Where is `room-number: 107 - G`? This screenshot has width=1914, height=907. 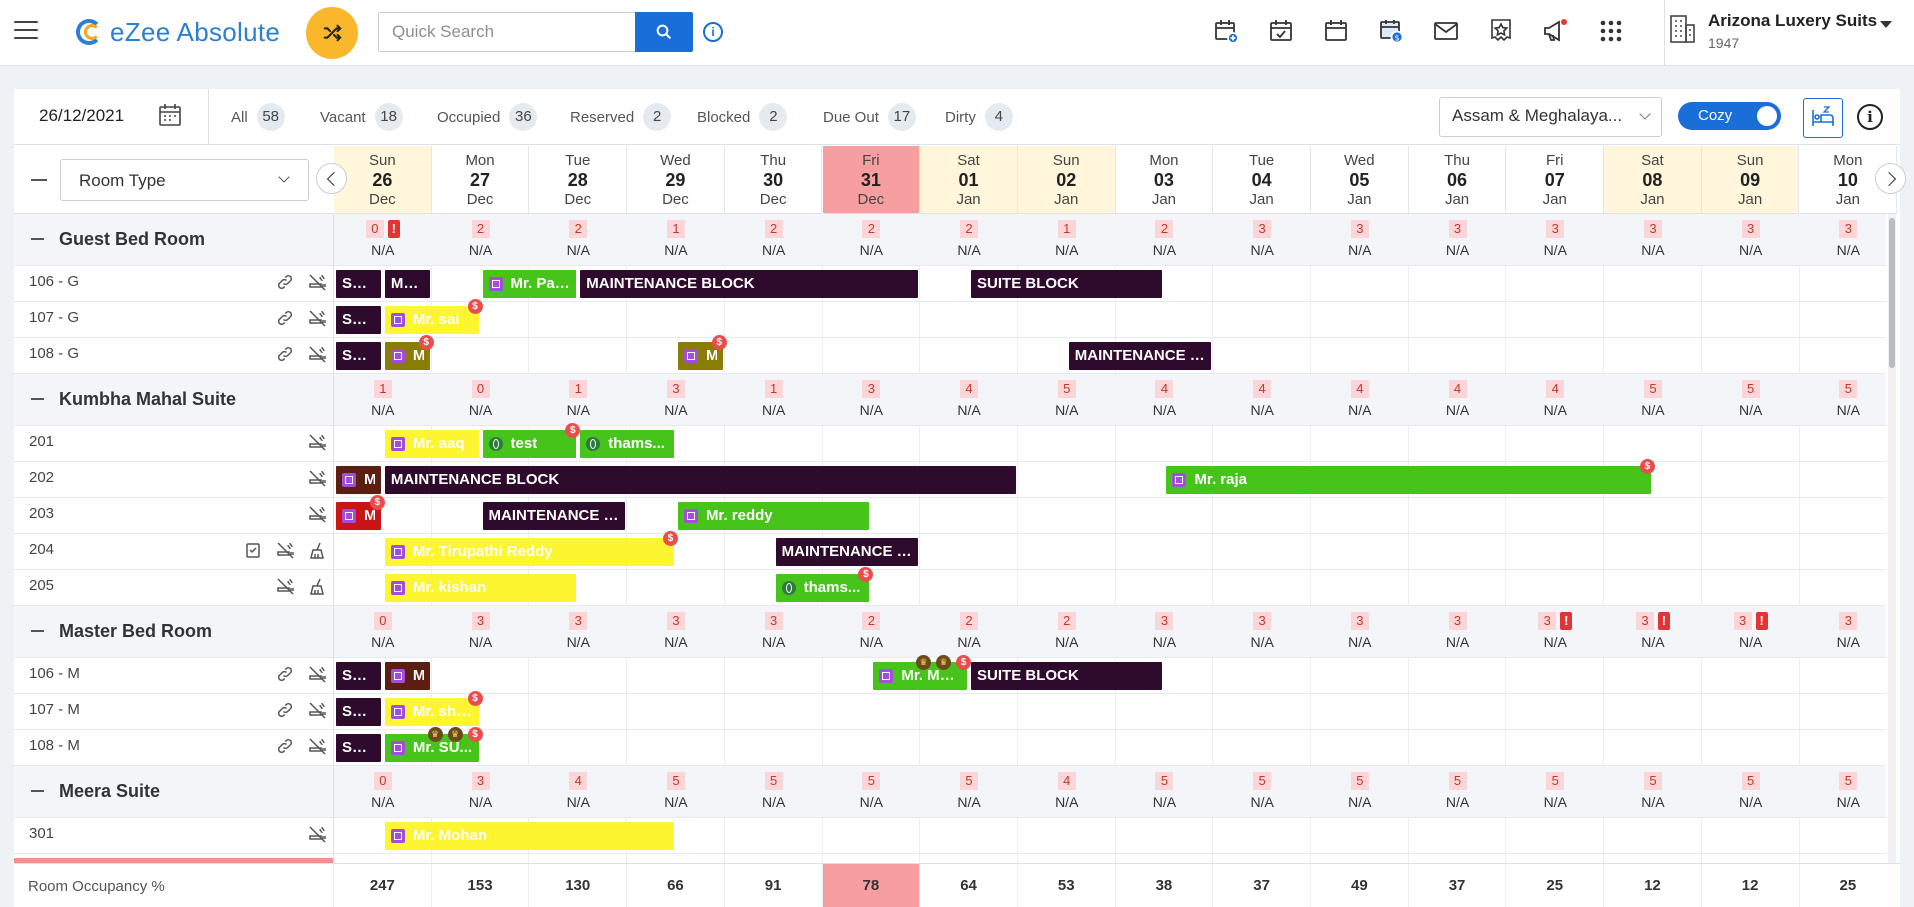
room-number: 107 - G is located at coordinates (54, 317).